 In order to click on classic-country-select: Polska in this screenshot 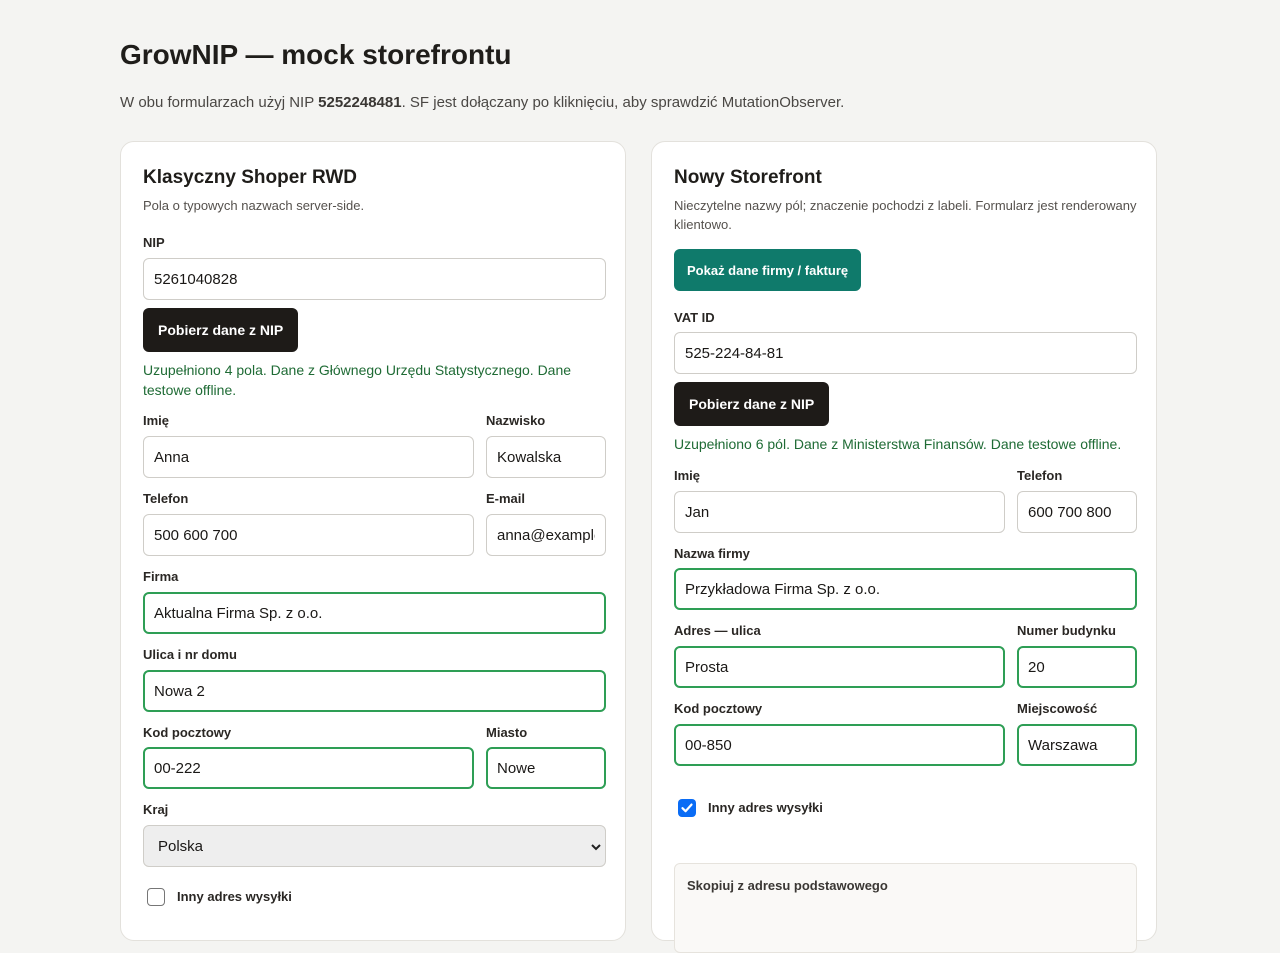, I will do `click(374, 846)`.